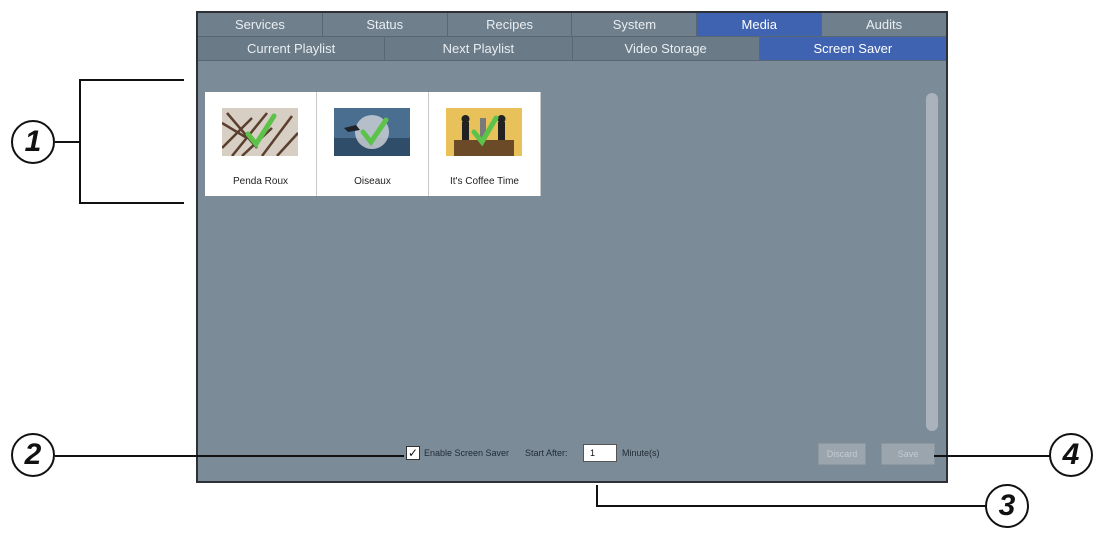 Image resolution: width=1099 pixels, height=536 pixels. Describe the element at coordinates (666, 49) in the screenshot. I see `subtab-video-storage: Video Storage` at that location.